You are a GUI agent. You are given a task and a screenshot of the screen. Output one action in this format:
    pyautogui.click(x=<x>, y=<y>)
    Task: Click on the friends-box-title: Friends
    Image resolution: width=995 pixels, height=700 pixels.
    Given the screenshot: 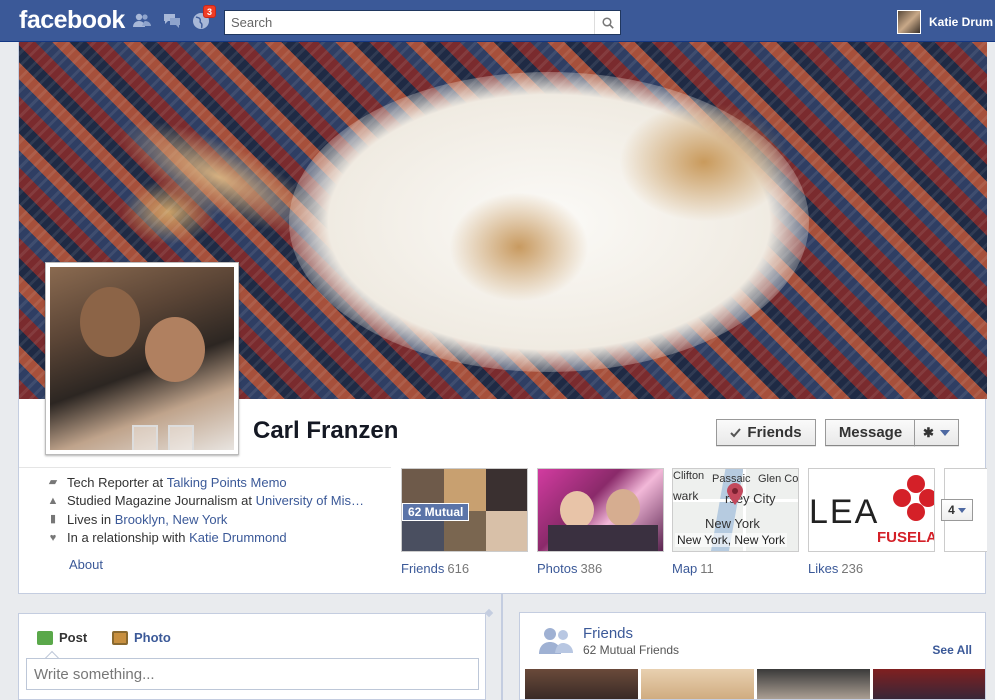 What is the action you would take?
    pyautogui.click(x=608, y=633)
    